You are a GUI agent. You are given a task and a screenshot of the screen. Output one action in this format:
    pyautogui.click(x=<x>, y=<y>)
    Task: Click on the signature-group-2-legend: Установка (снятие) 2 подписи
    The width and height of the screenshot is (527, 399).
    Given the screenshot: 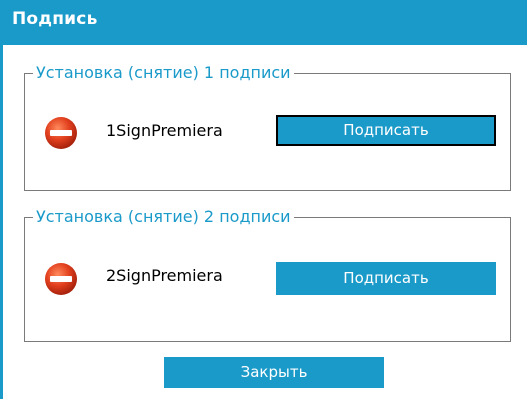 What is the action you would take?
    pyautogui.click(x=163, y=216)
    